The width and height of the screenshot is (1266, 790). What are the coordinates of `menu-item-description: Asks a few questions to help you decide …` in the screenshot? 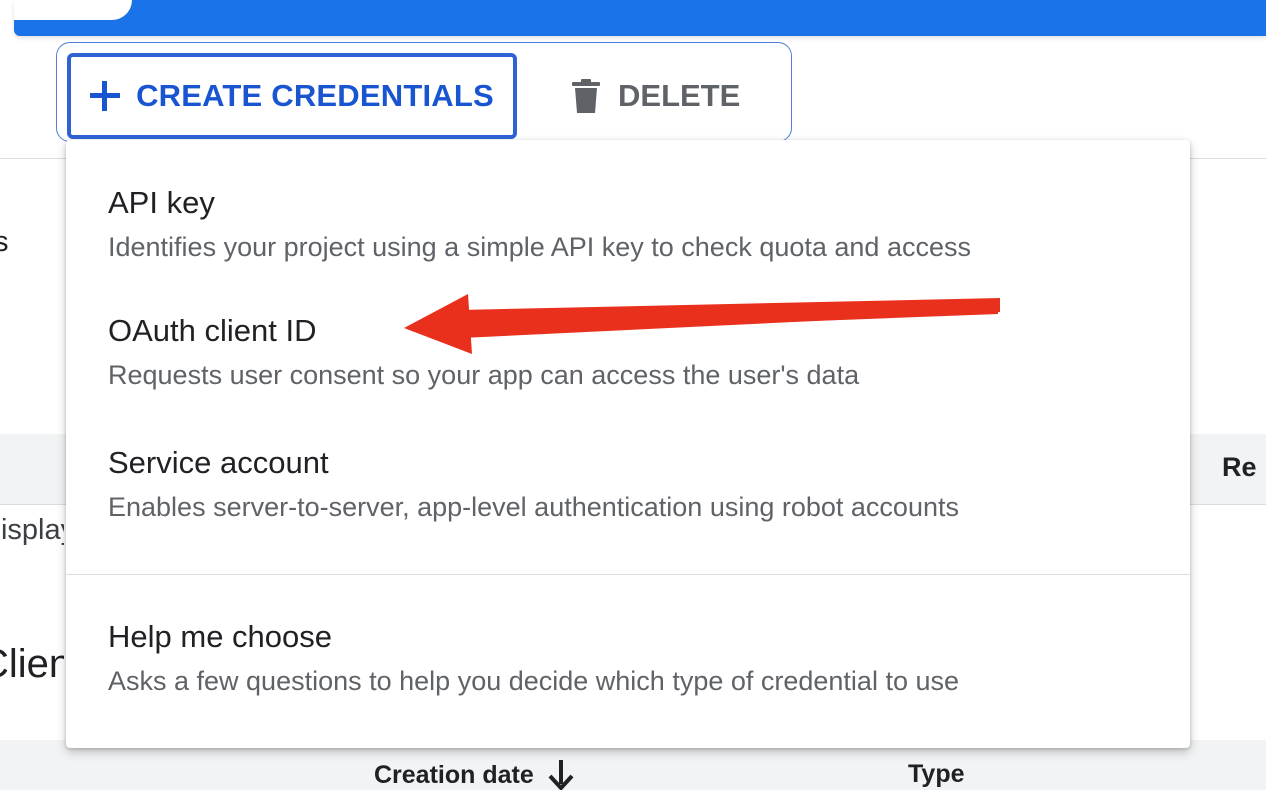 It's located at (534, 681).